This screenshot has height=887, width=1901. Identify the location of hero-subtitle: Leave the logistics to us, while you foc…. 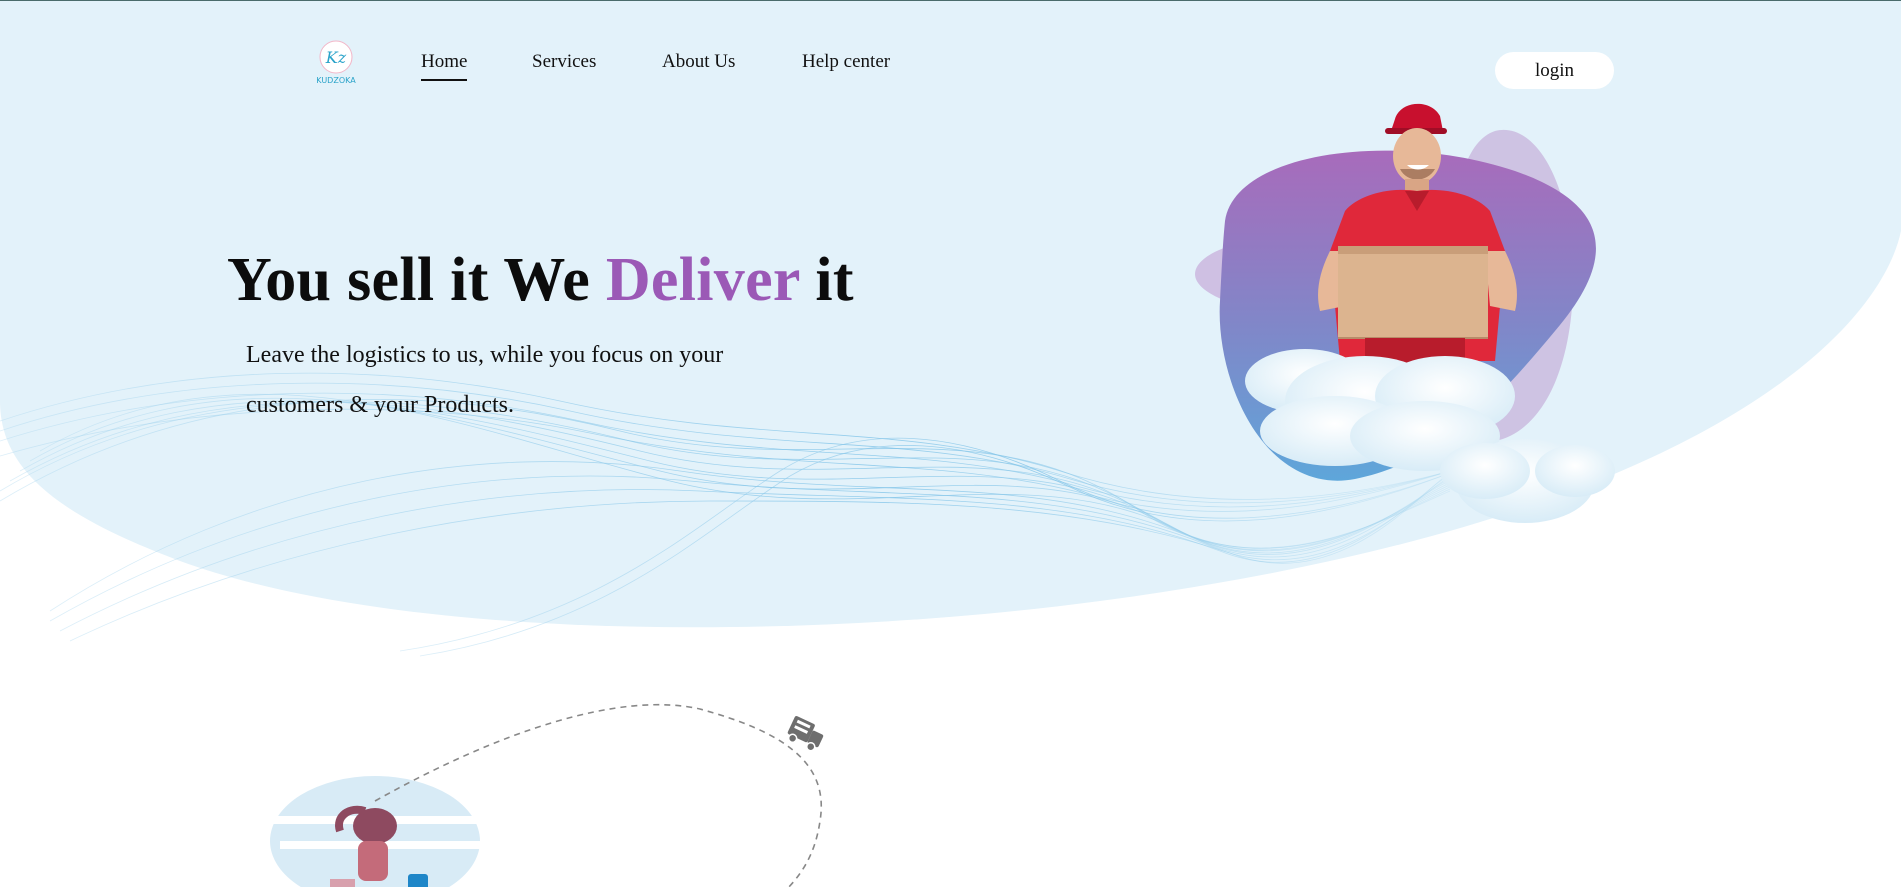
(526, 380).